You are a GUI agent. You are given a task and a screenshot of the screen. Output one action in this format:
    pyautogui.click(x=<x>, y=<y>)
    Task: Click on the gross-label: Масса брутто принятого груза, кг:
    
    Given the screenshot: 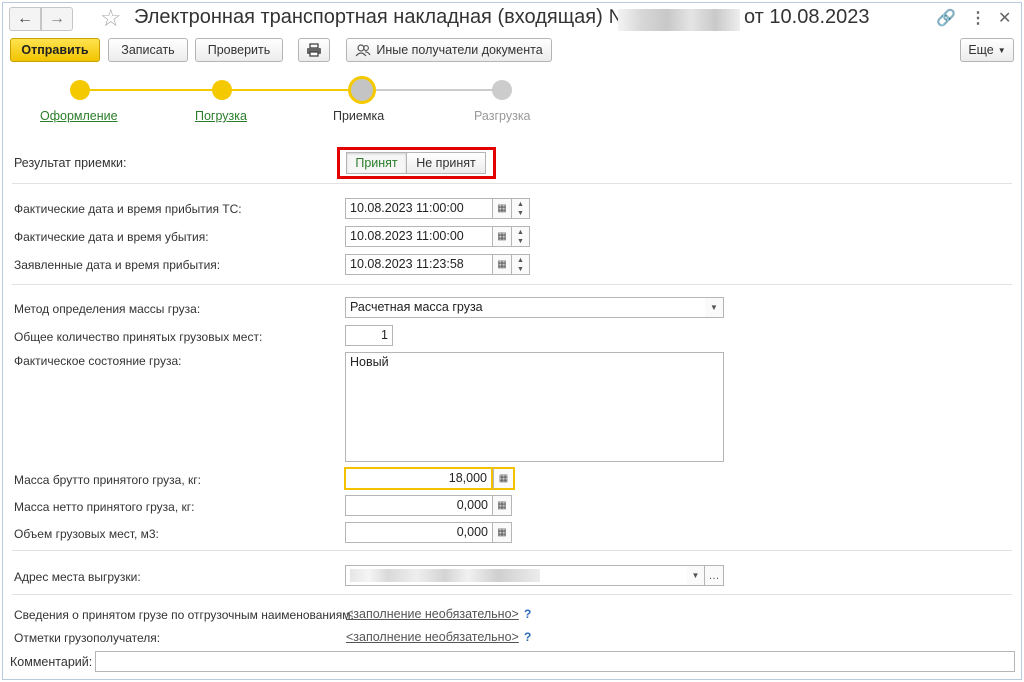 What is the action you would take?
    pyautogui.click(x=107, y=480)
    